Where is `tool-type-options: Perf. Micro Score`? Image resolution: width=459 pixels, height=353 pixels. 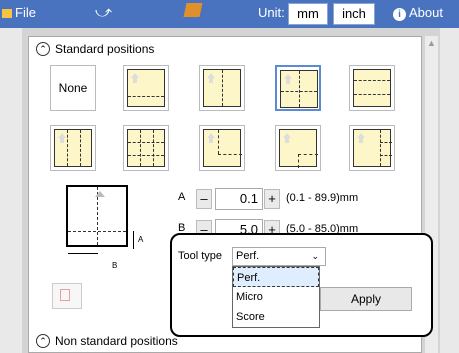
tool-type-options: Perf. Micro Score is located at coordinates (276, 297).